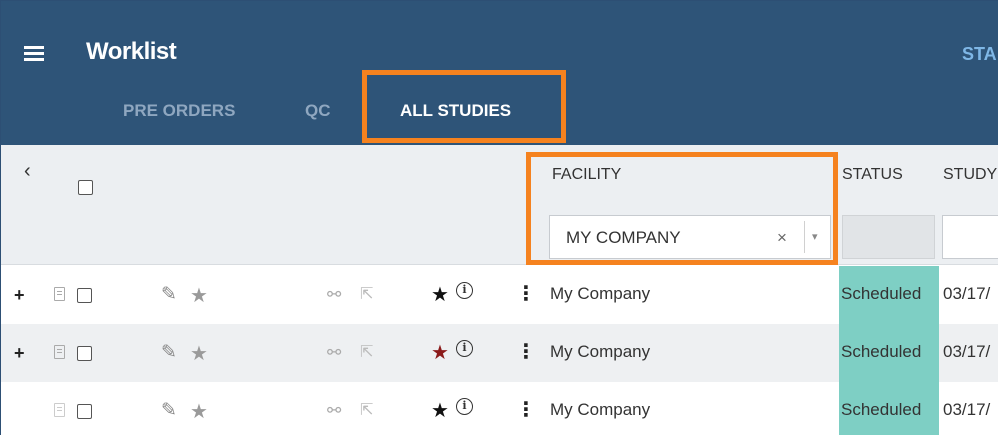 Image resolution: width=998 pixels, height=435 pixels. Describe the element at coordinates (318, 111) in the screenshot. I see `tab-qc: QC` at that location.